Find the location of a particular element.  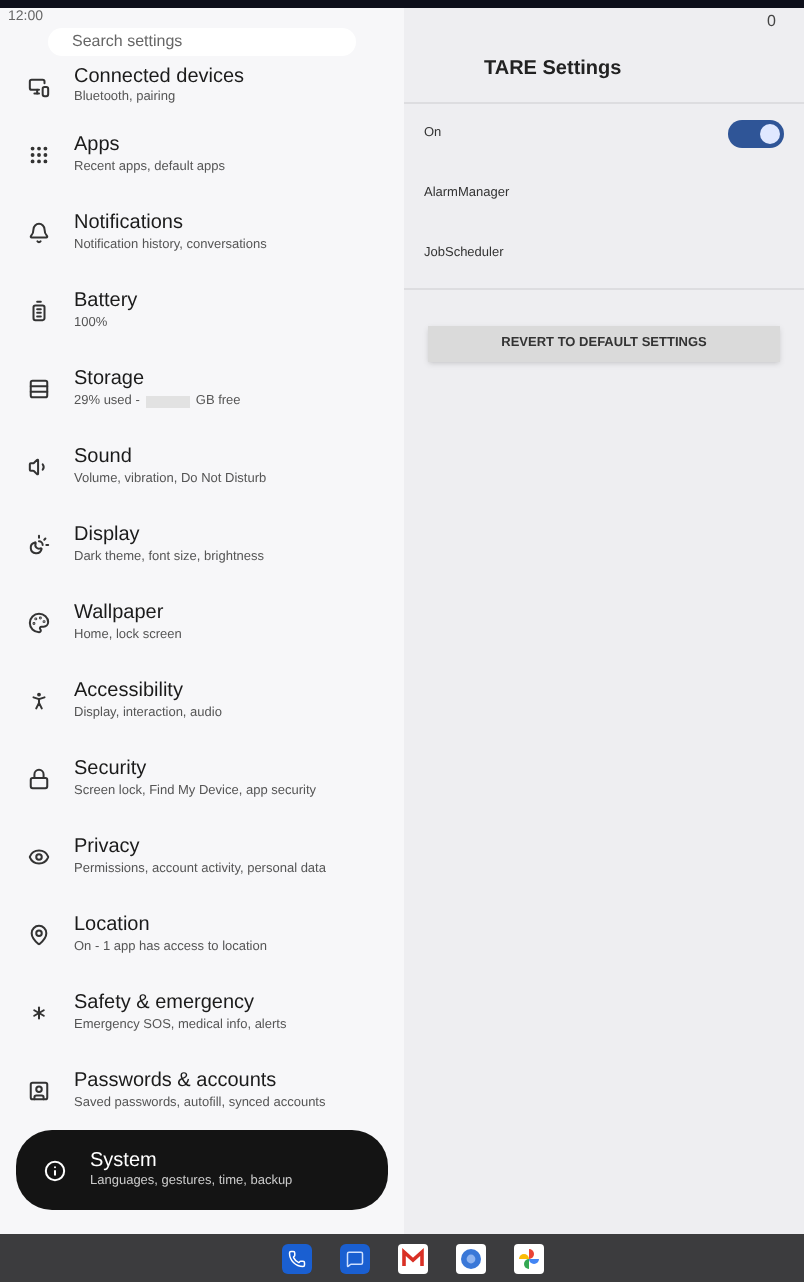

bell-icon is located at coordinates (39, 233).